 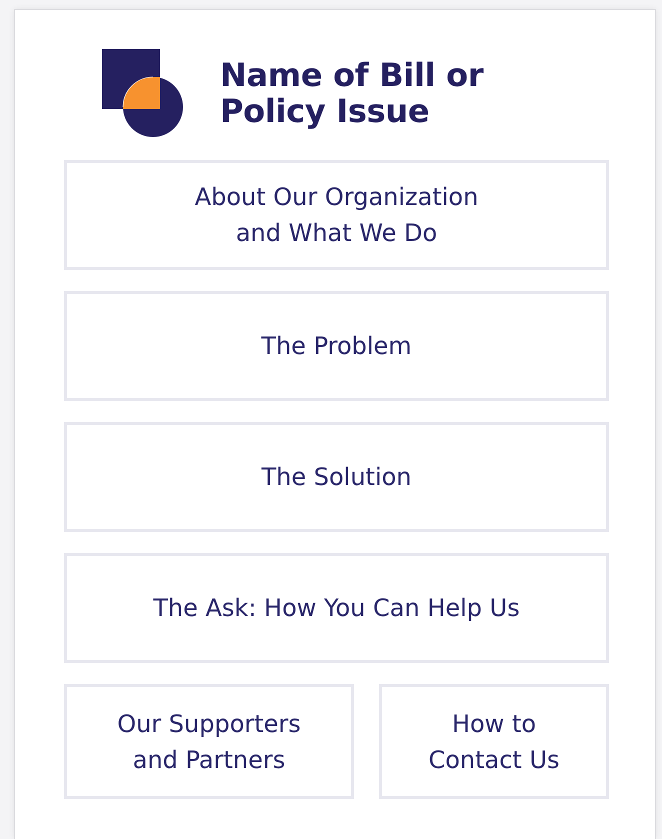 I want to click on nav-button: The Solution, so click(x=336, y=477).